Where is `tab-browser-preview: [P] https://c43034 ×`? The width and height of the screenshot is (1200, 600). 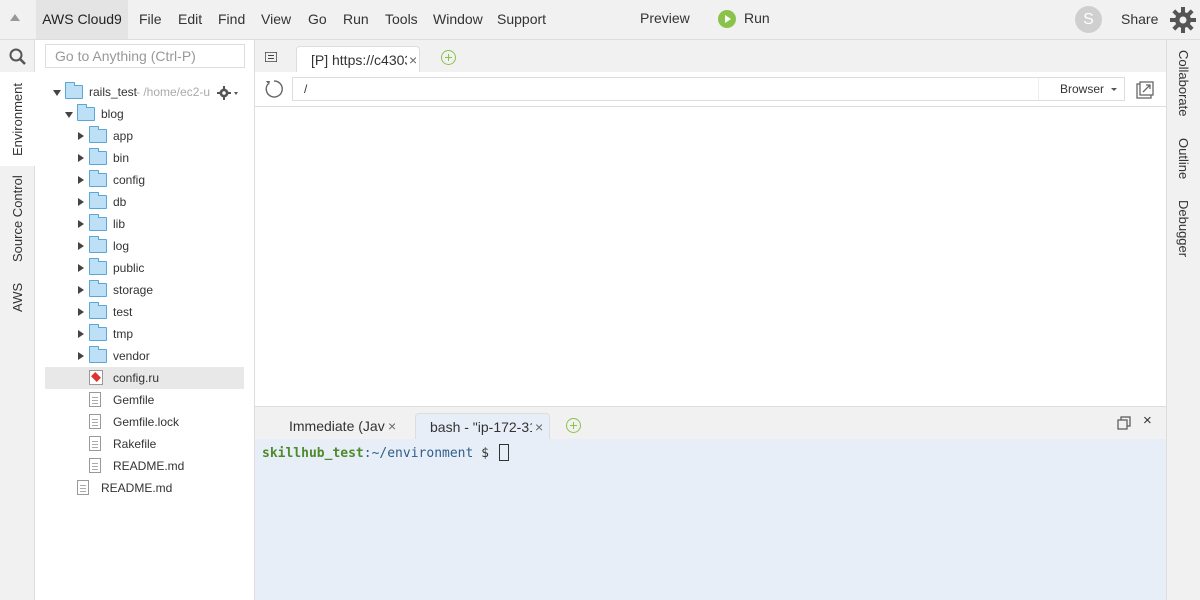 tab-browser-preview: [P] https://c43034 × is located at coordinates (358, 59).